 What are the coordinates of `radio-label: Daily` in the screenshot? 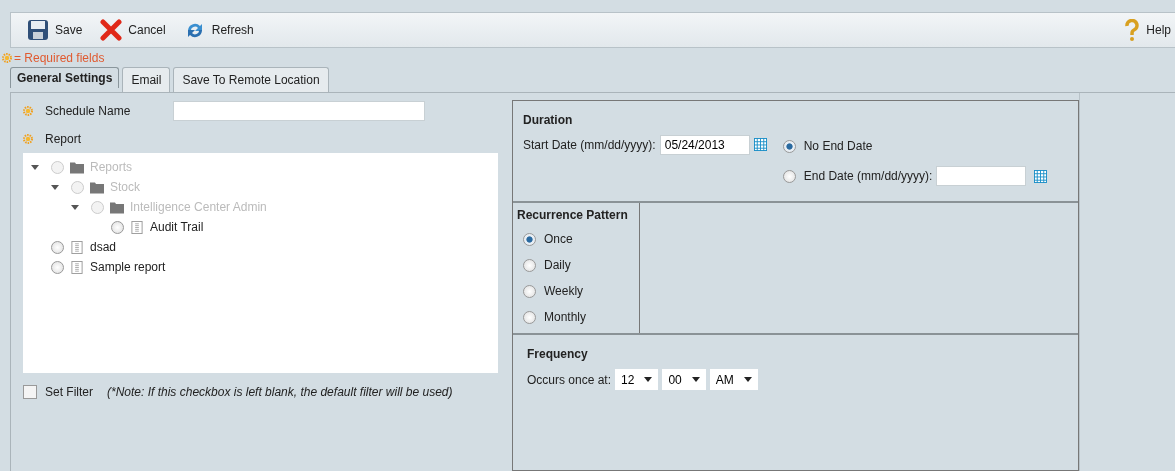 It's located at (557, 265).